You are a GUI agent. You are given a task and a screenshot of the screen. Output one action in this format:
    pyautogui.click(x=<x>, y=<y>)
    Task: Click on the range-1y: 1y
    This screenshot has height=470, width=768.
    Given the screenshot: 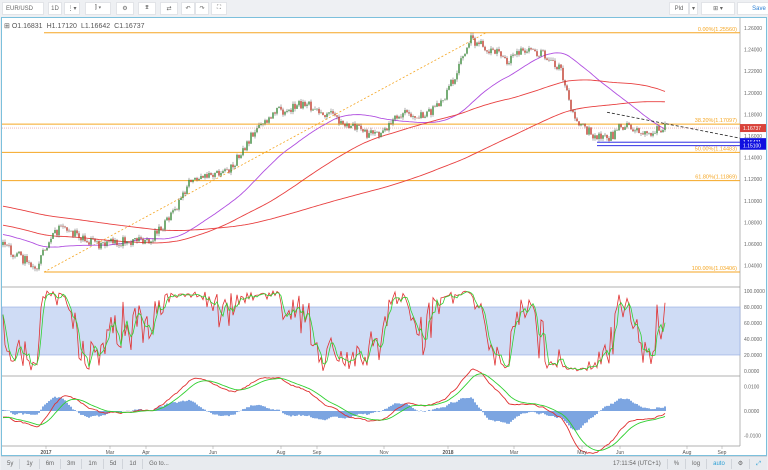 What is the action you would take?
    pyautogui.click(x=30, y=463)
    